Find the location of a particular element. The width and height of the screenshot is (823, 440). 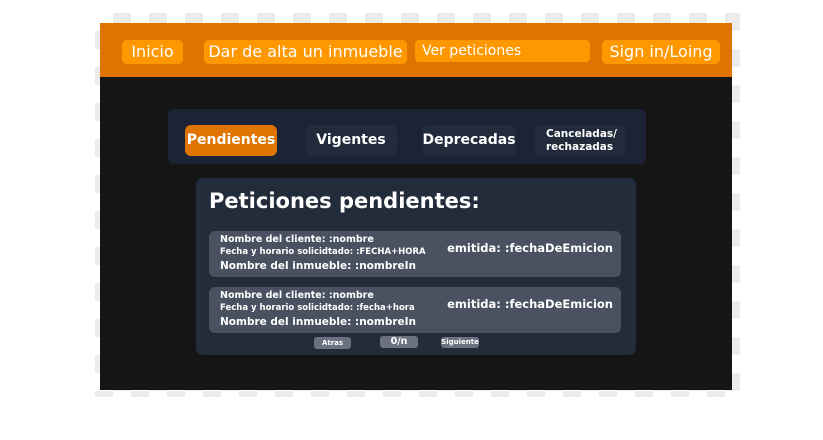

page-title: Peticiones pendientes: is located at coordinates (344, 201).